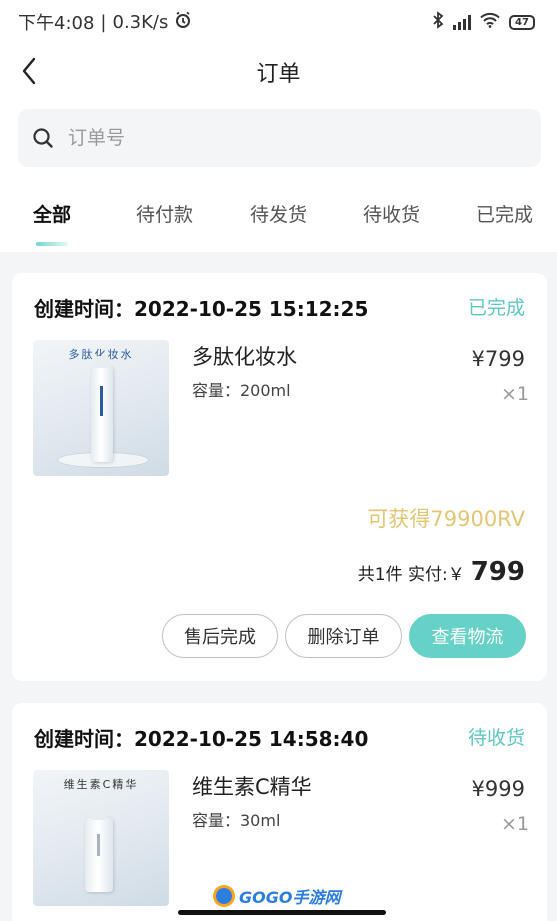 The width and height of the screenshot is (557, 921). What do you see at coordinates (343, 636) in the screenshot?
I see `delete-order-button: 删除订单` at bounding box center [343, 636].